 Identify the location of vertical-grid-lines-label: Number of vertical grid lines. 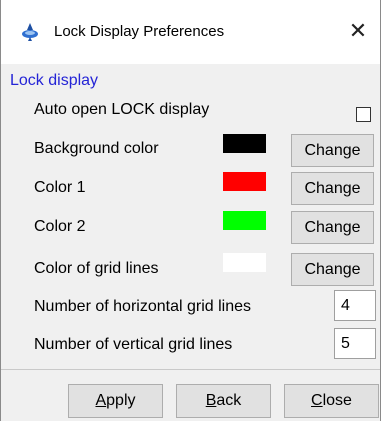
(133, 344).